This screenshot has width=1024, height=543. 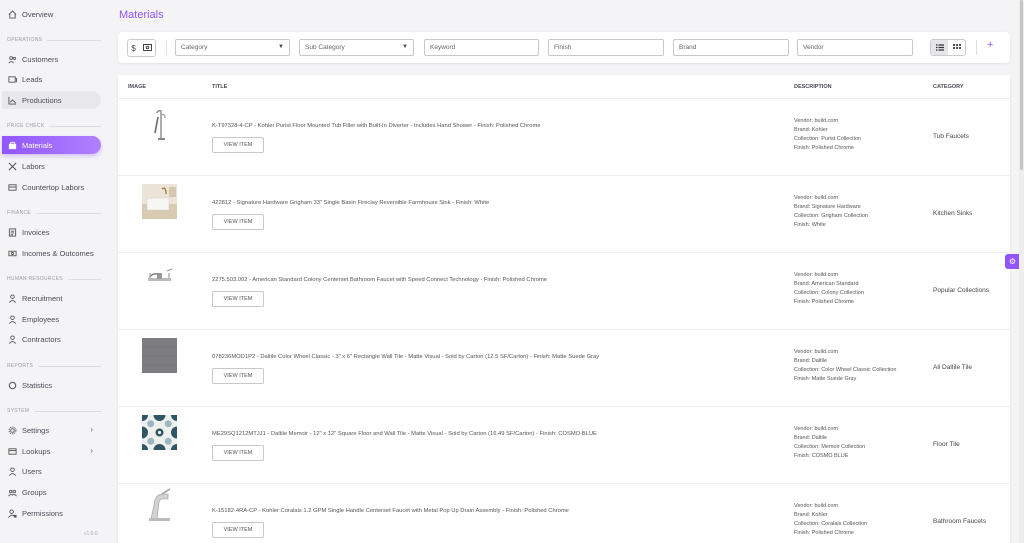 What do you see at coordinates (51, 513) in the screenshot?
I see `sidebar-item-permissions: Permissions` at bounding box center [51, 513].